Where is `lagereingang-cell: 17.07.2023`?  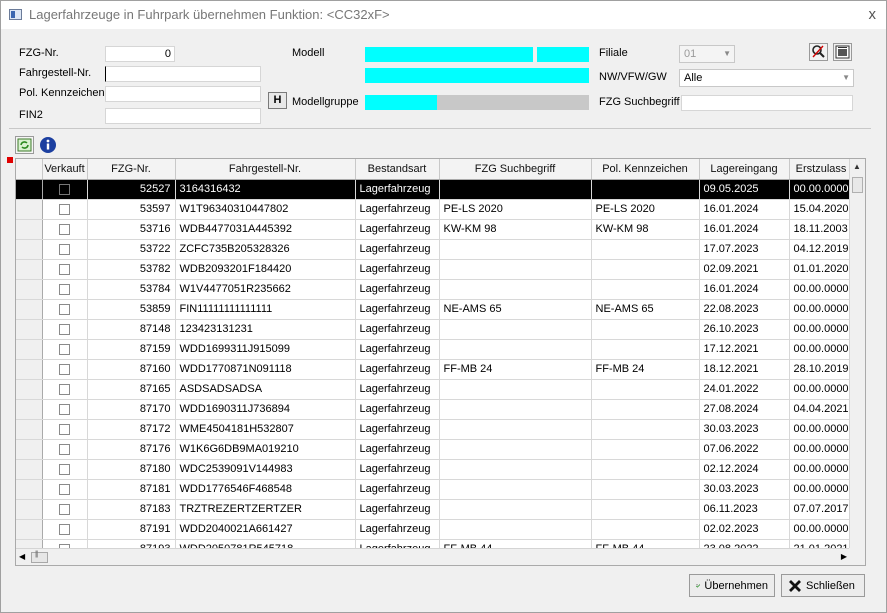 lagereingang-cell: 17.07.2023 is located at coordinates (744, 249).